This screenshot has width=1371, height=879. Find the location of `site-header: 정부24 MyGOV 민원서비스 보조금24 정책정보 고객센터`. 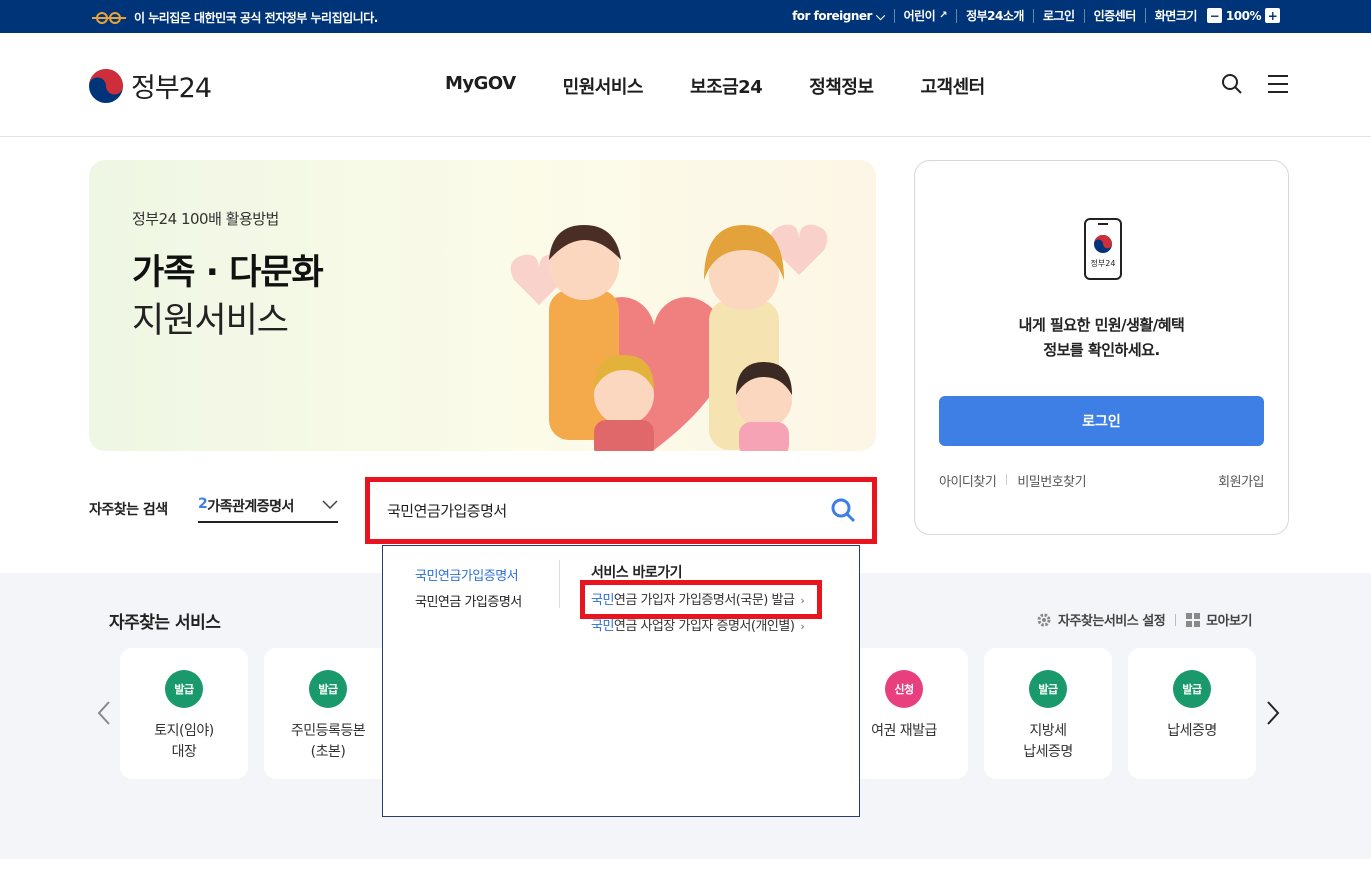

site-header: 정부24 MyGOV 민원서비스 보조금24 정책정보 고객센터 is located at coordinates (685, 85).